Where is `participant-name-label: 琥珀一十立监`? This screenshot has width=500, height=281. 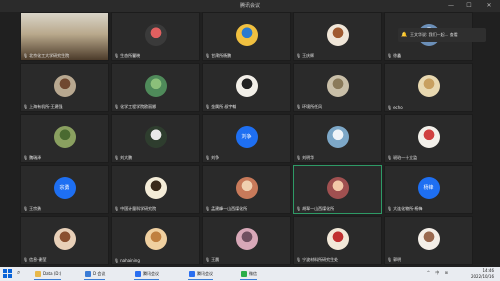
participant-name-label: 琥珀一十立监 is located at coordinates (405, 157).